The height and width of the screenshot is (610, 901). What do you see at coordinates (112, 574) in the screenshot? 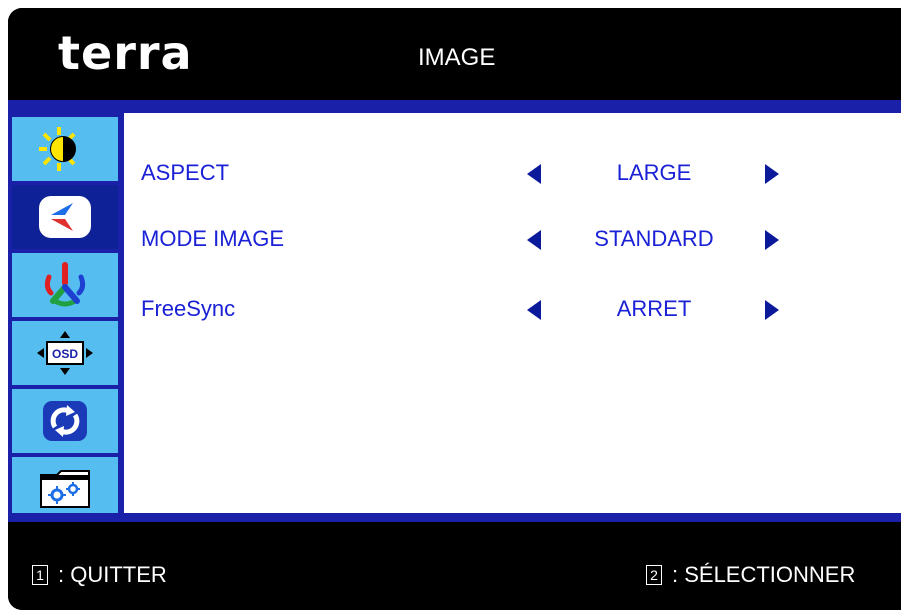
I see `quit-label: : QUITTER` at bounding box center [112, 574].